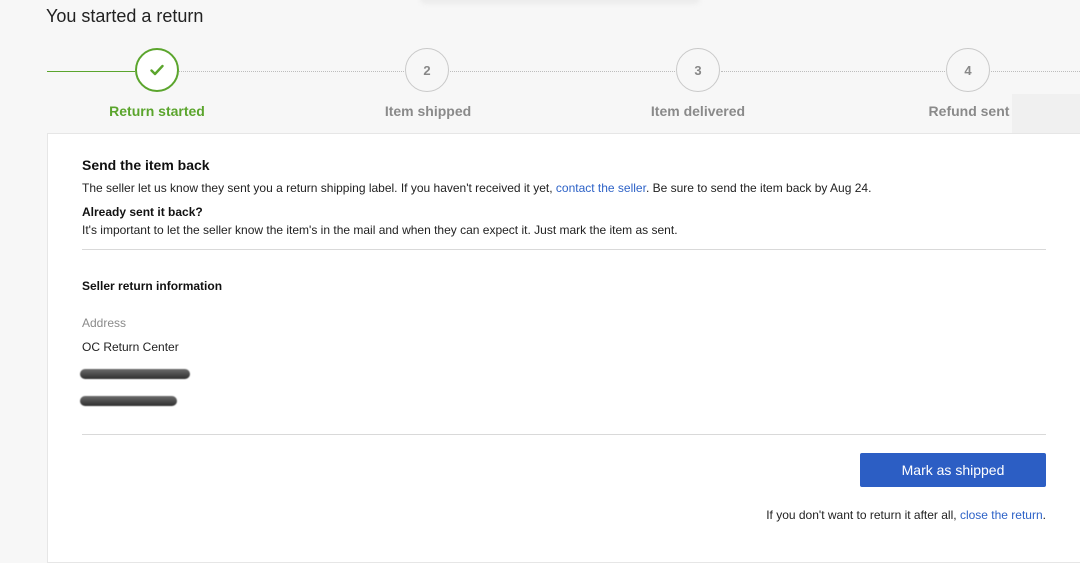 The width and height of the screenshot is (1080, 563). I want to click on checkmark-icon, so click(157, 70).